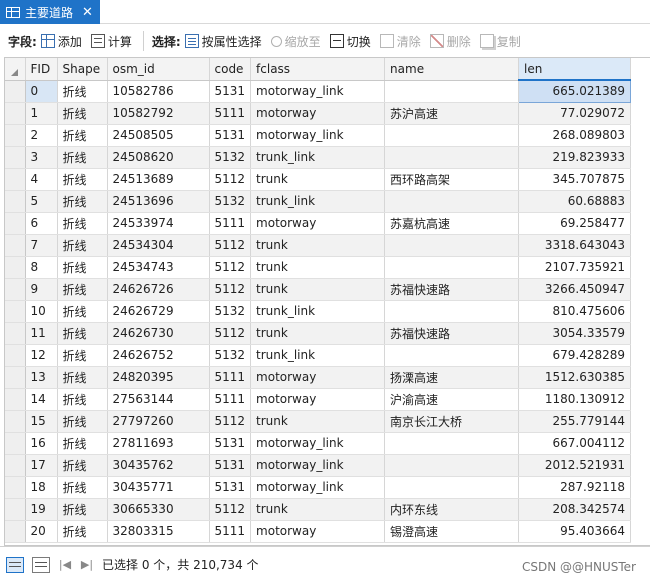 Image resolution: width=650 pixels, height=582 pixels. Describe the element at coordinates (158, 333) in the screenshot. I see `cell-osm-id: 24626730` at that location.